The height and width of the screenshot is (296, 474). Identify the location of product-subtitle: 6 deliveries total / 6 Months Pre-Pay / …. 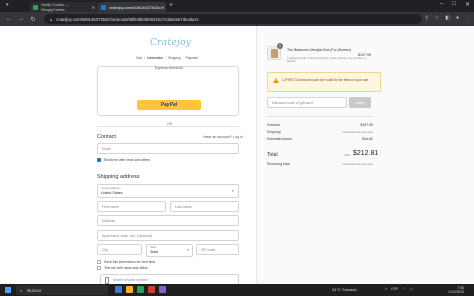
(327, 60).